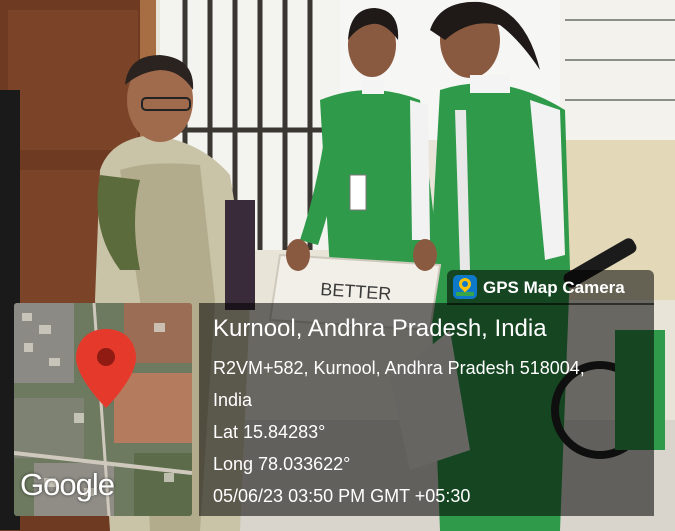 This screenshot has width=675, height=531. What do you see at coordinates (282, 464) in the screenshot?
I see `longitude-text: Long 78.033622°` at bounding box center [282, 464].